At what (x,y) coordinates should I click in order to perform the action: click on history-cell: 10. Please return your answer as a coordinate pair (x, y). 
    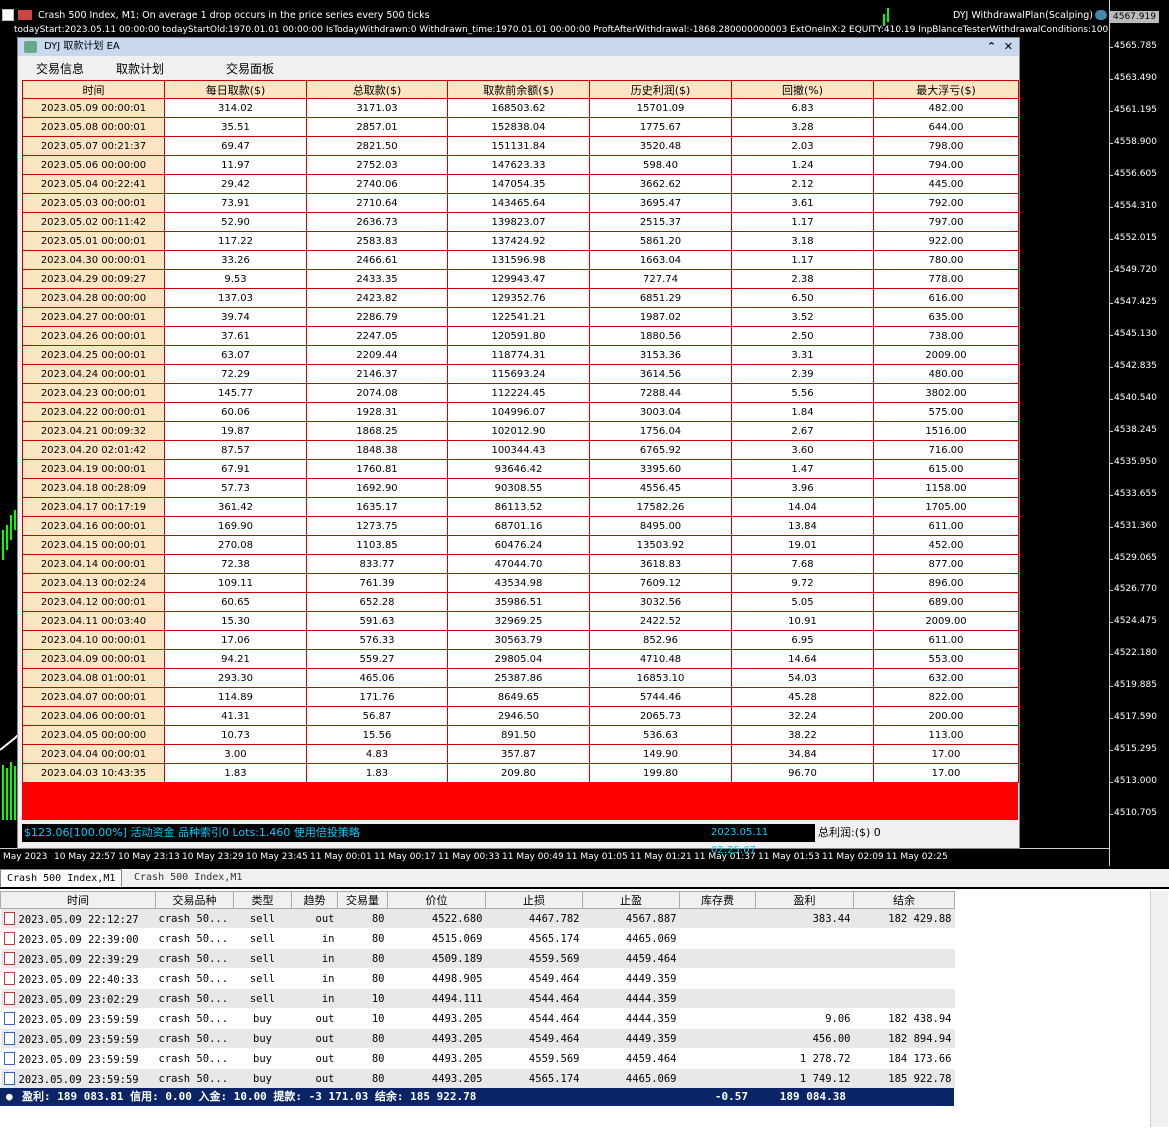
    Looking at the image, I should click on (362, 998).